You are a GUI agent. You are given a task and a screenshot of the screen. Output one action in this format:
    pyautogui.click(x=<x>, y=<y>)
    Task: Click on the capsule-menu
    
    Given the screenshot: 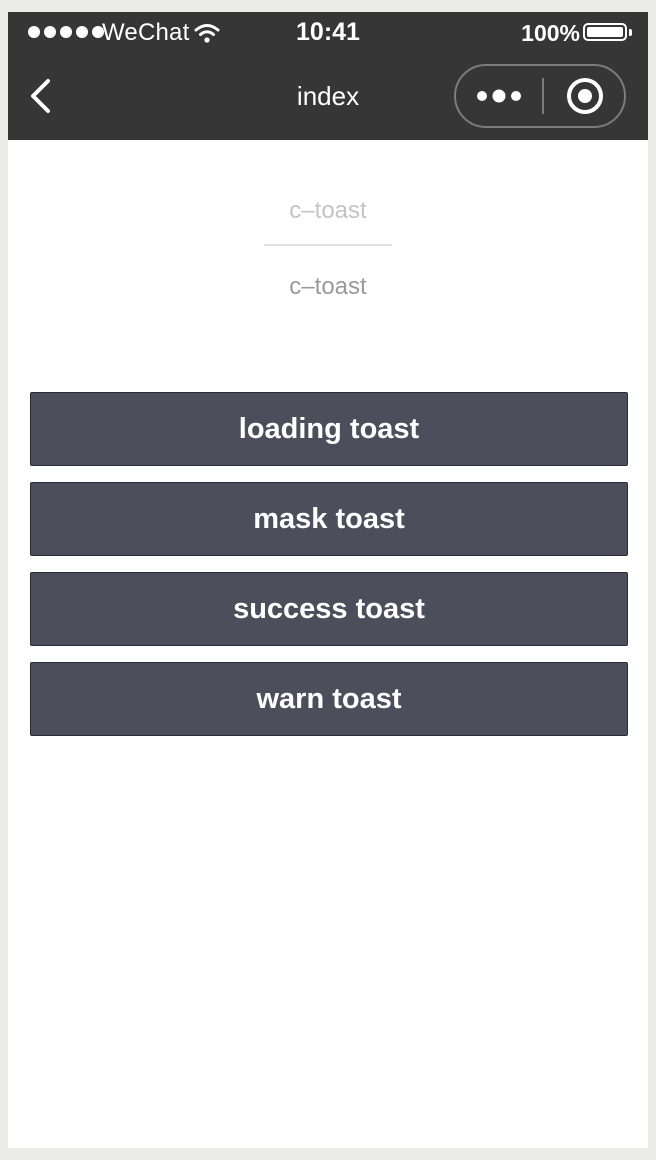 What is the action you would take?
    pyautogui.click(x=540, y=96)
    